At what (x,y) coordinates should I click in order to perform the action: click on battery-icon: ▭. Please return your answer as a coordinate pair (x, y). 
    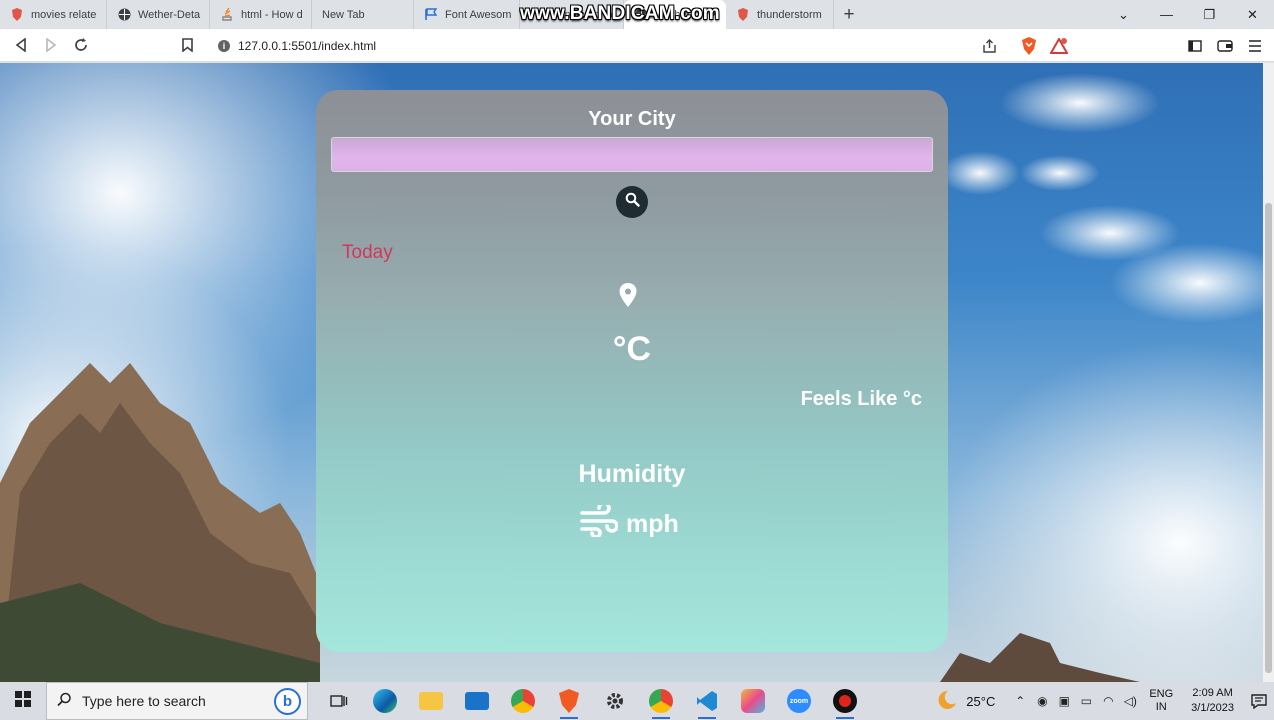
    Looking at the image, I should click on (1086, 701).